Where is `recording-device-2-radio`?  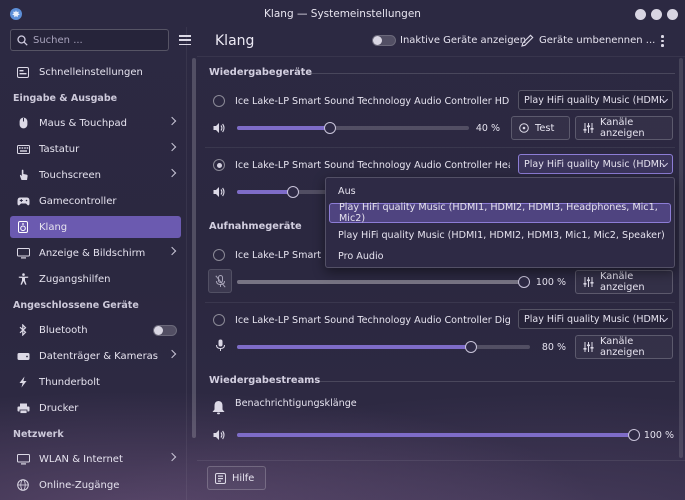
recording-device-2-radio is located at coordinates (219, 320).